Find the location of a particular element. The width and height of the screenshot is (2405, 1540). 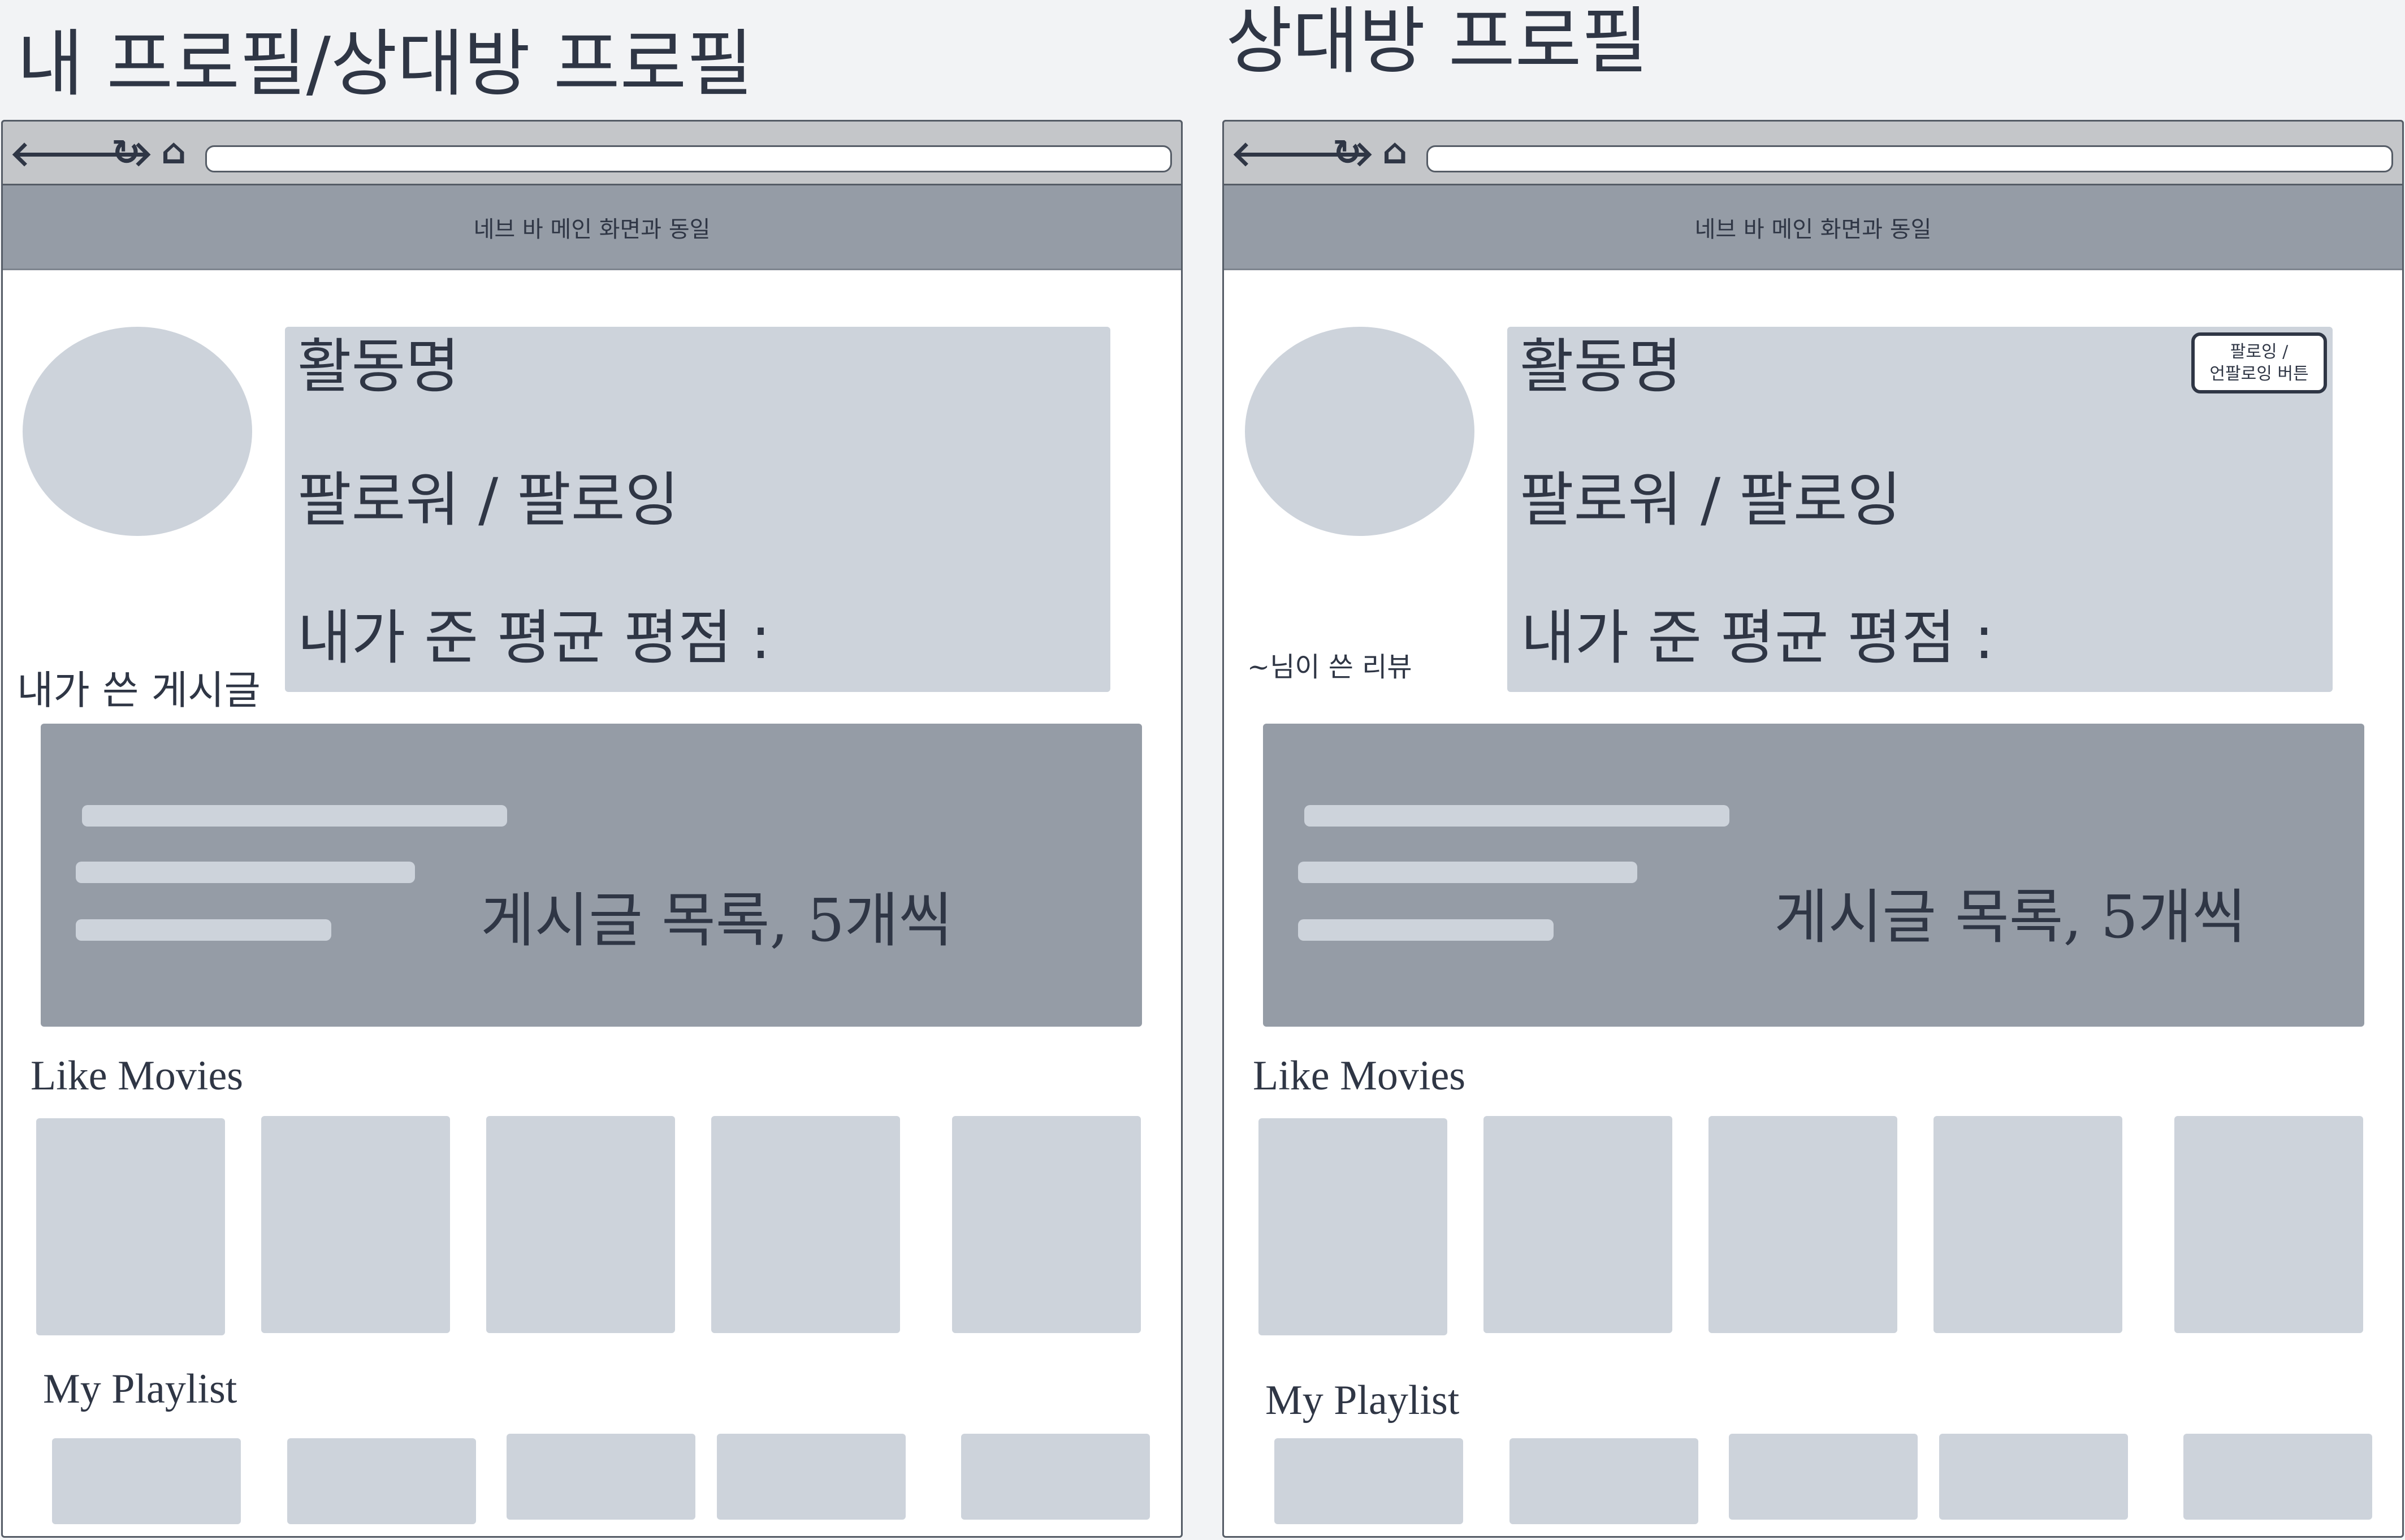

follow-unfollow-button: 팔로잉 / 언팔로잉 버튼 is located at coordinates (2259, 362).